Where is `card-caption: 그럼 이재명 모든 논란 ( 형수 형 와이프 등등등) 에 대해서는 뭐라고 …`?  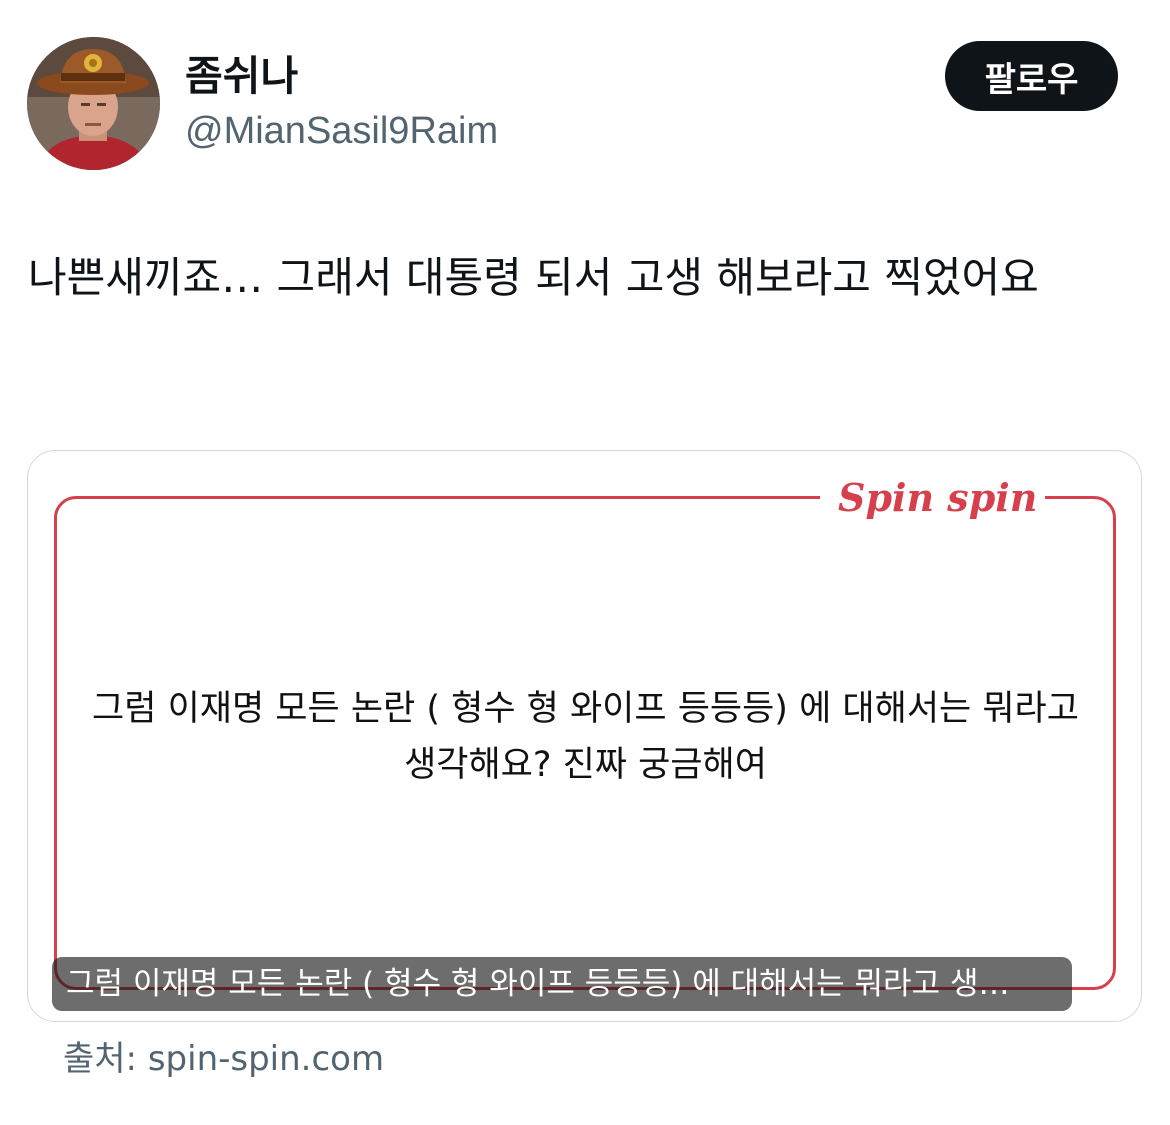 card-caption: 그럼 이재명 모든 논란 ( 형수 형 와이프 등등등) 에 대해서는 뭐라고 … is located at coordinates (562, 984).